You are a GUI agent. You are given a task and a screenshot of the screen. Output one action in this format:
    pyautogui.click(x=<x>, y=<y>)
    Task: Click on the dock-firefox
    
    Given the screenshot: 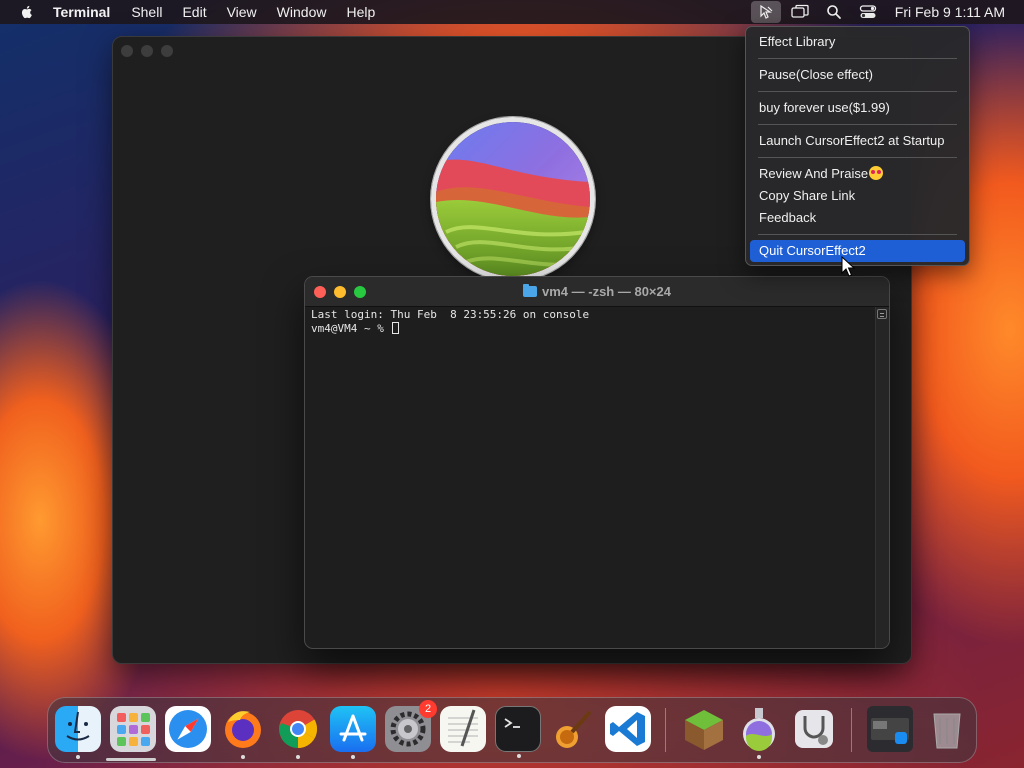 What is the action you would take?
    pyautogui.click(x=243, y=732)
    